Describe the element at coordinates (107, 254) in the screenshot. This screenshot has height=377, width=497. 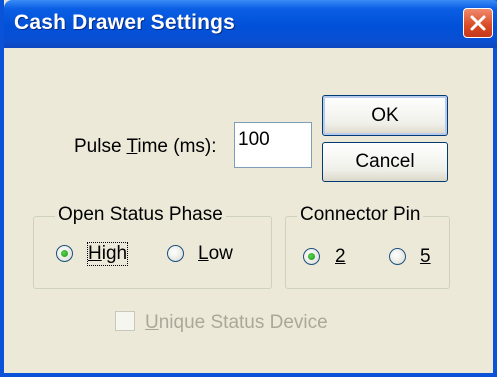
I see `radio-high-label: High` at that location.